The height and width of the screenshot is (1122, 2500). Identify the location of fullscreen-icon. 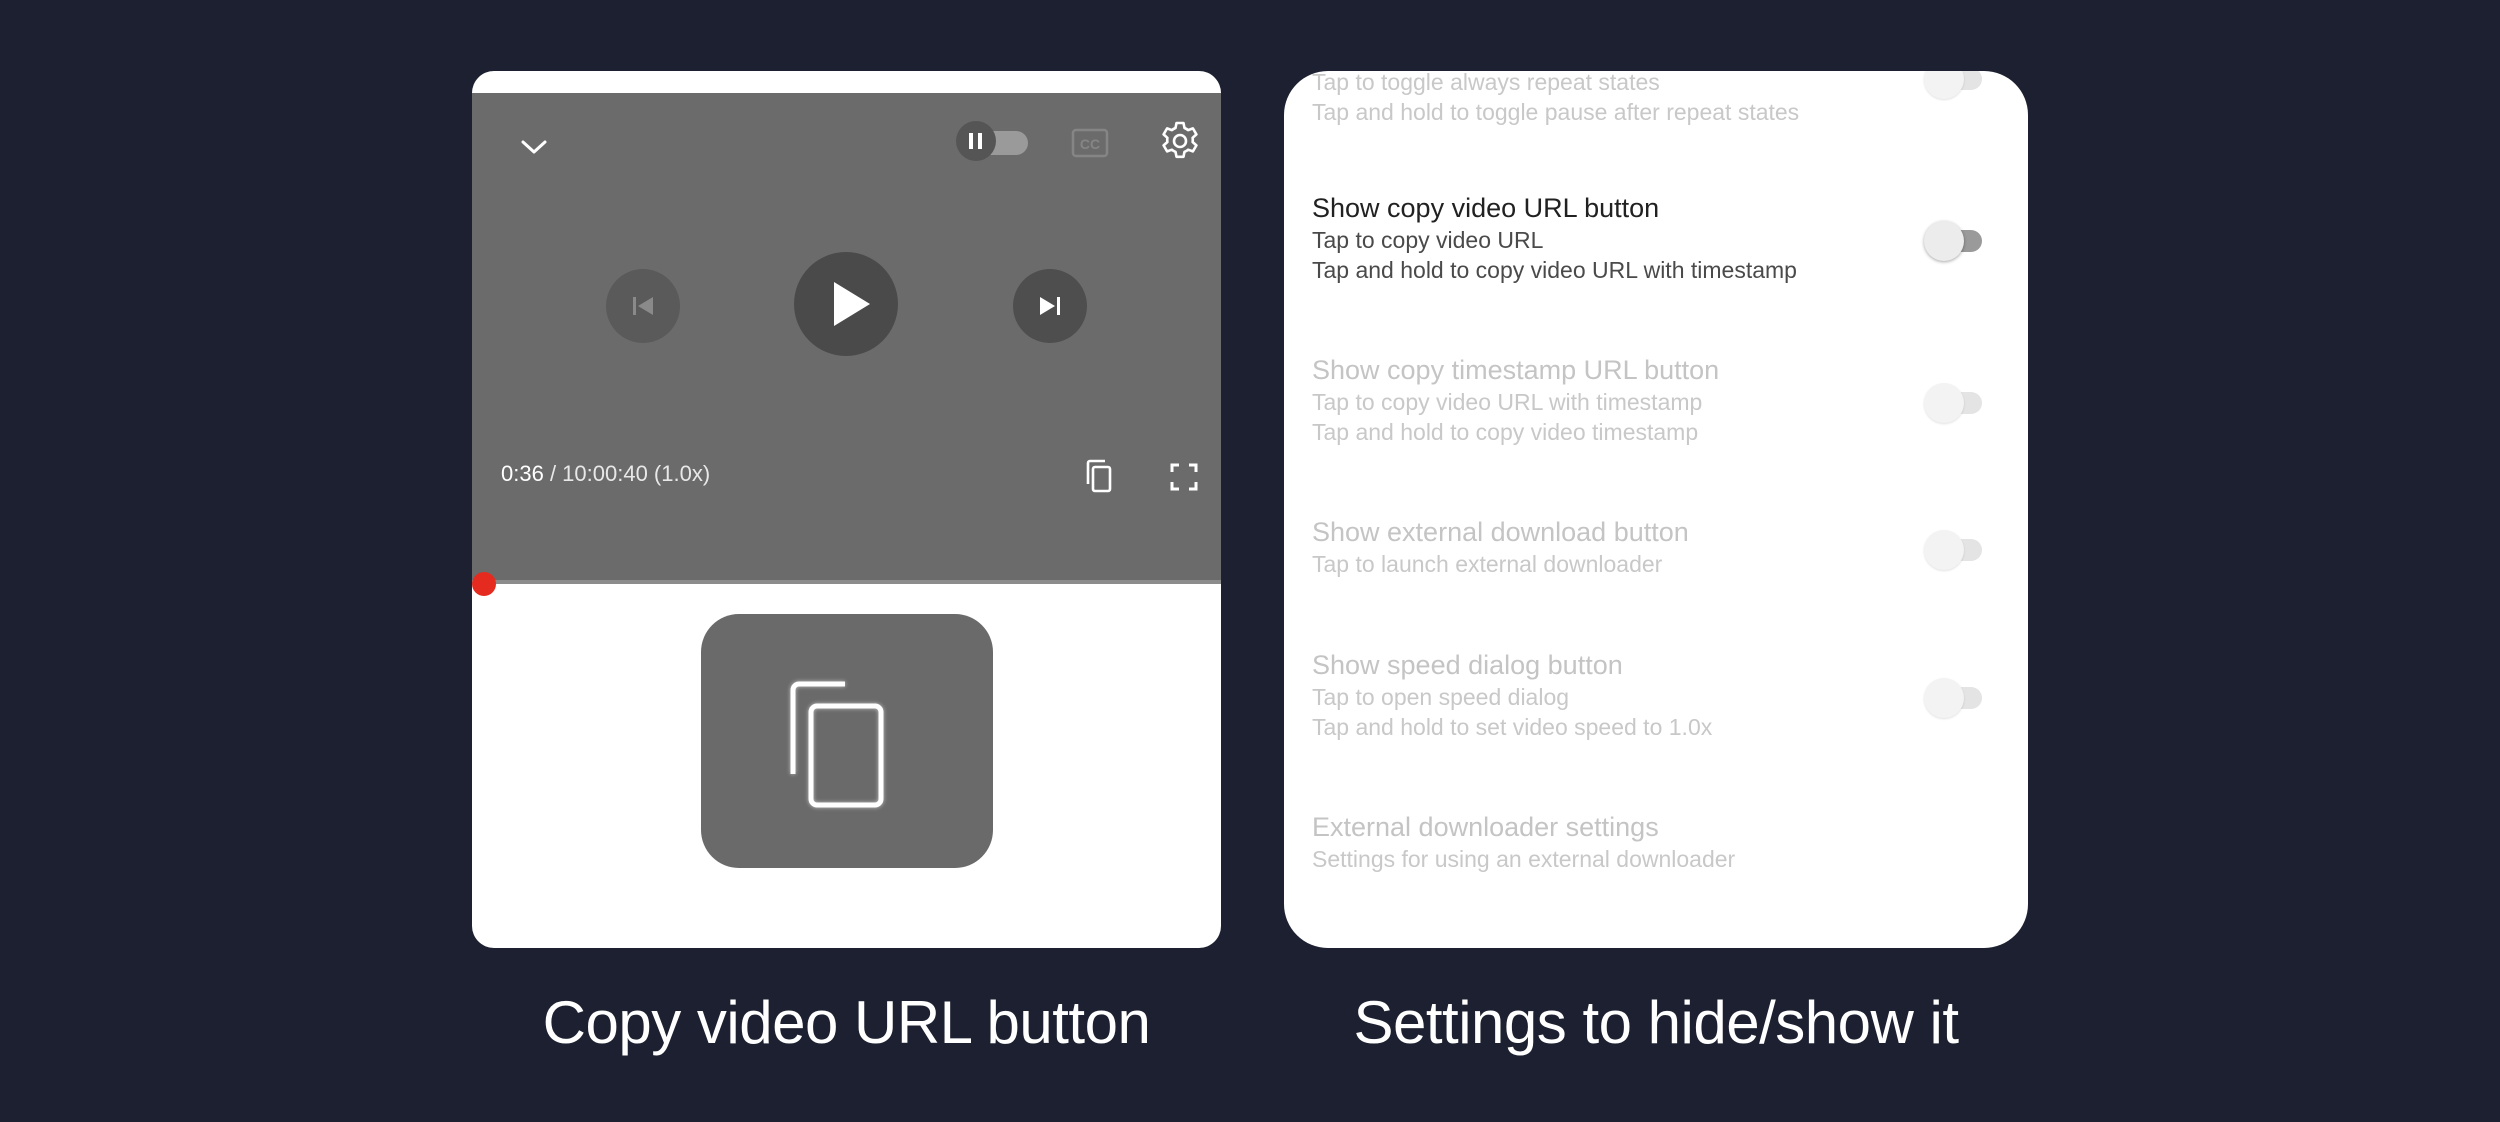
(1184, 477).